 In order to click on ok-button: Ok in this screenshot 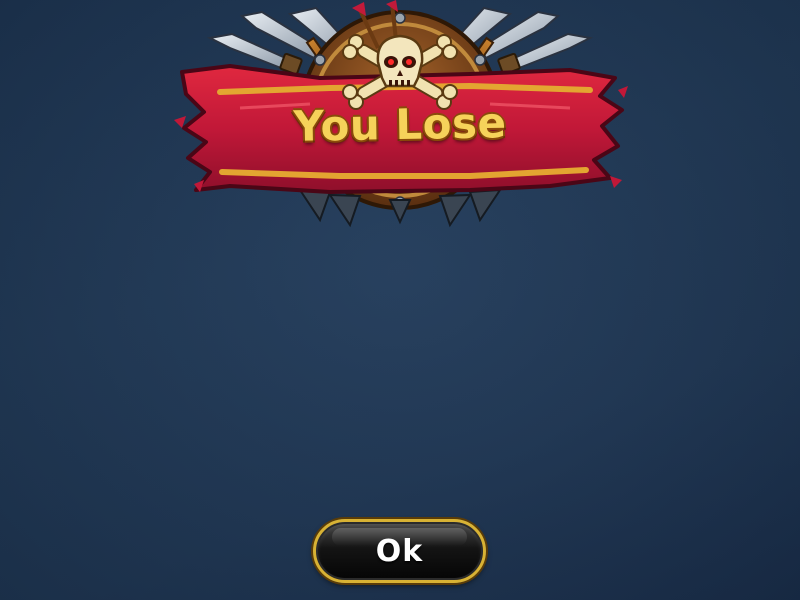, I will do `click(399, 551)`.